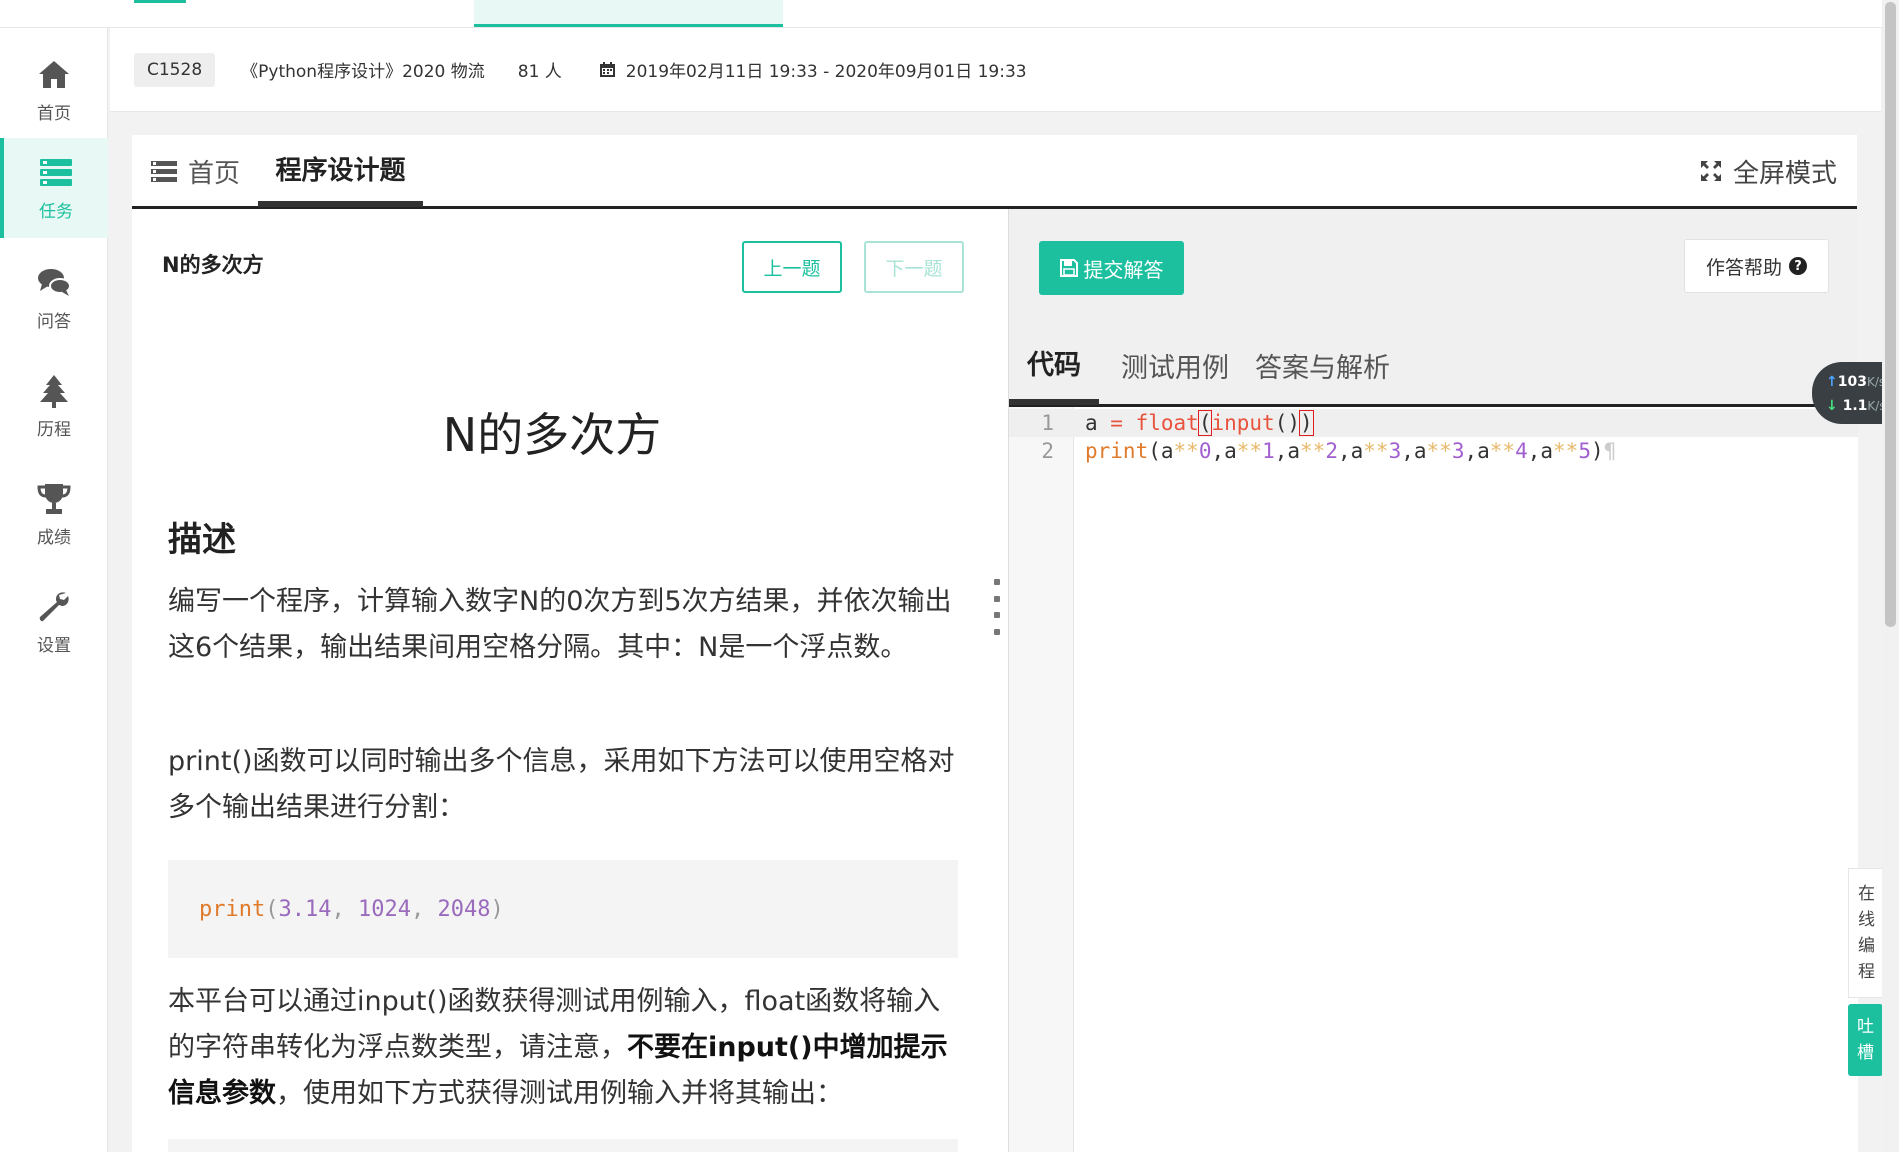 The width and height of the screenshot is (1899, 1152). I want to click on answer-help-button: 作答帮助 ?, so click(1756, 266).